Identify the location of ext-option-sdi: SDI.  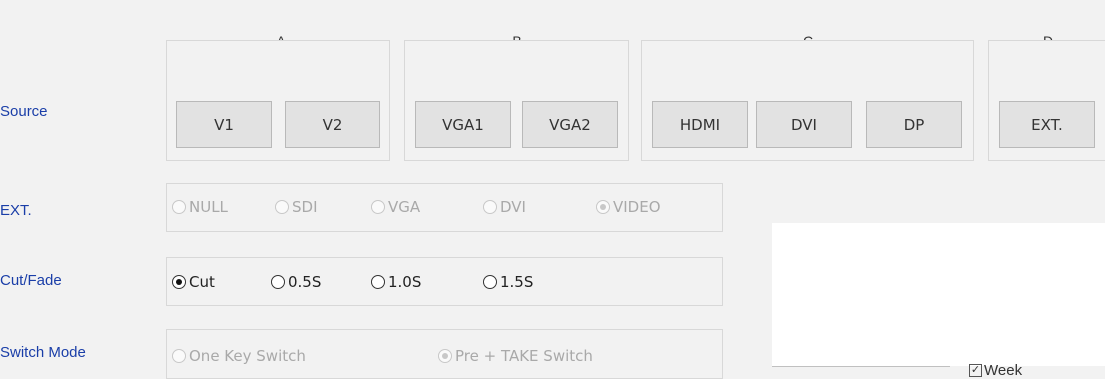
(296, 207).